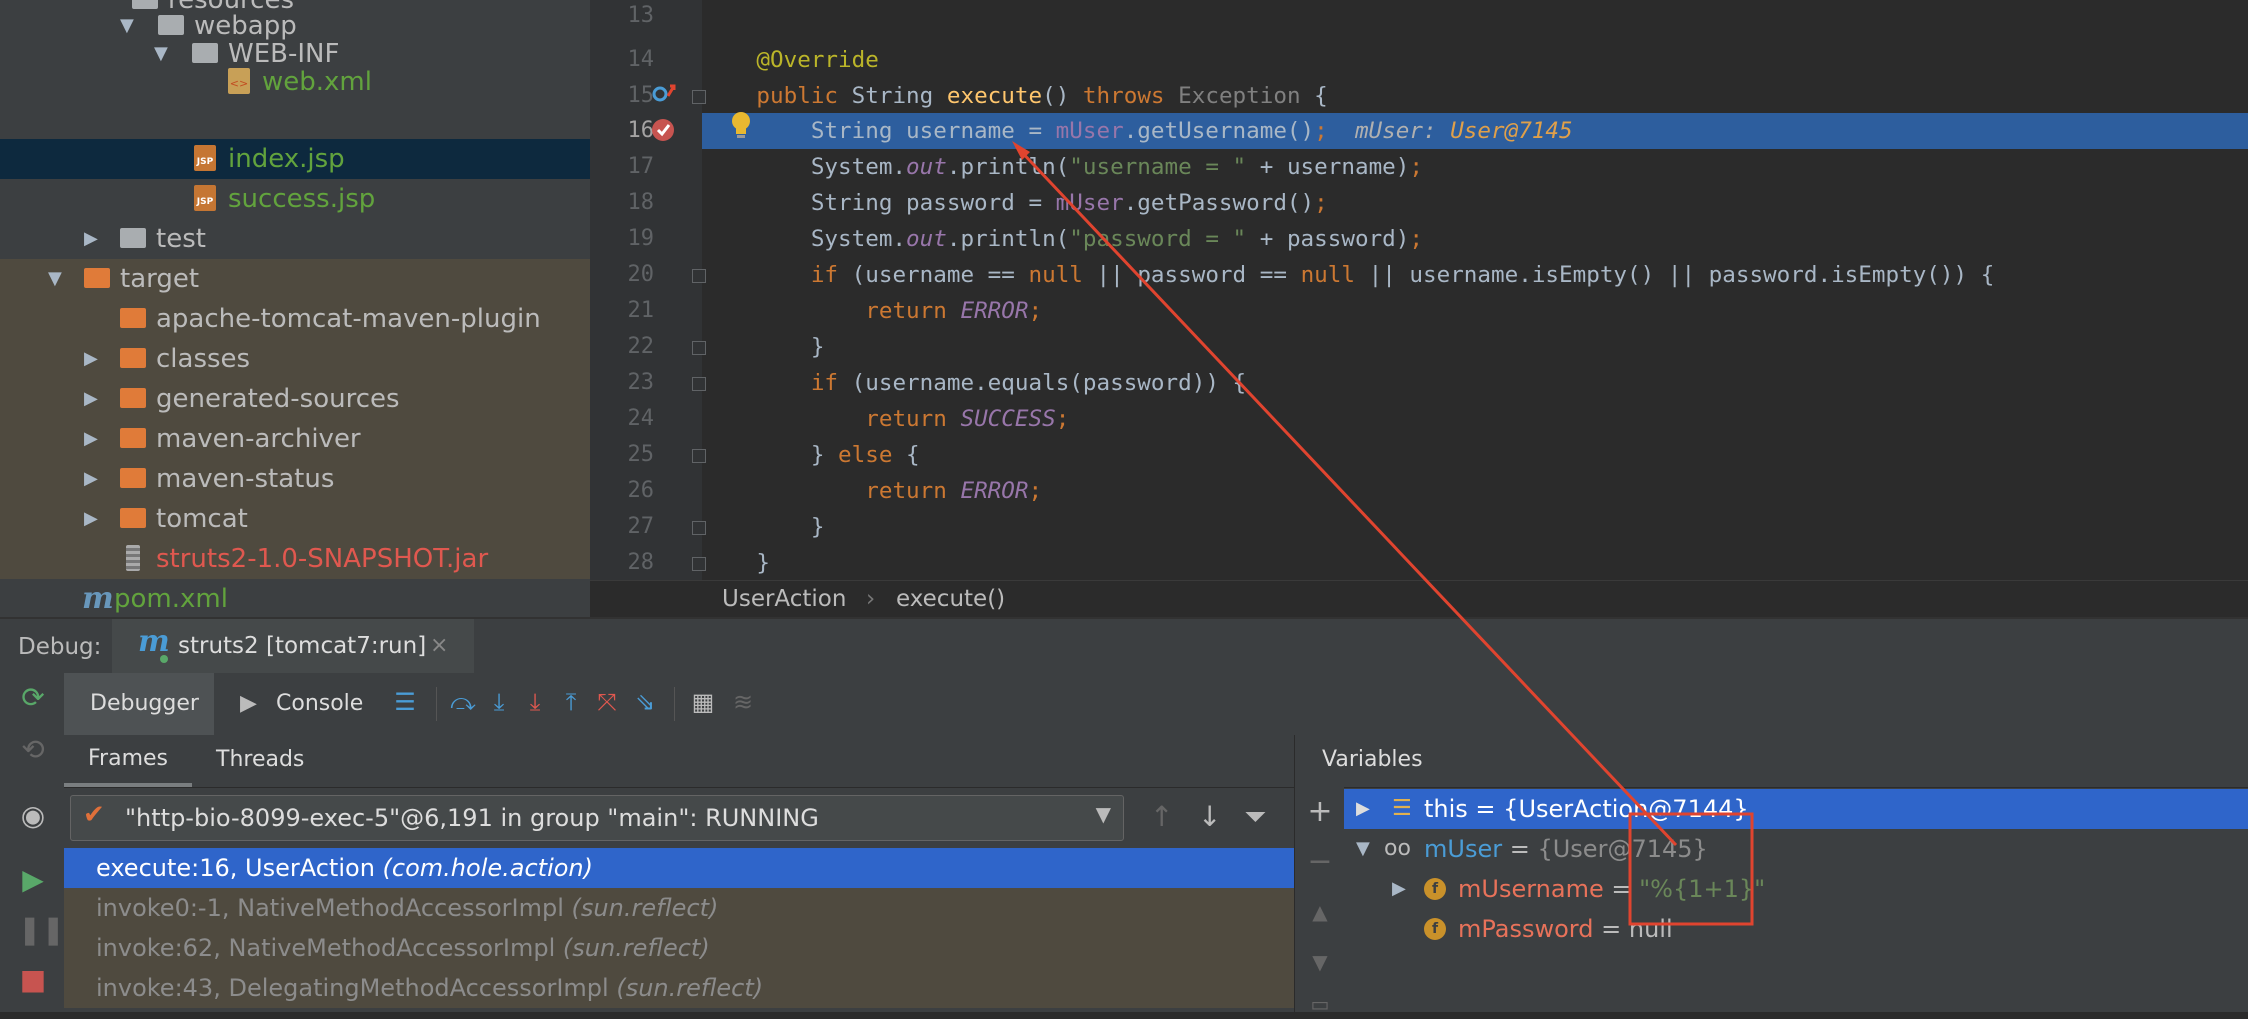 The image size is (2248, 1019). Describe the element at coordinates (607, 702) in the screenshot. I see `drop-frame-icon: ⤧` at that location.